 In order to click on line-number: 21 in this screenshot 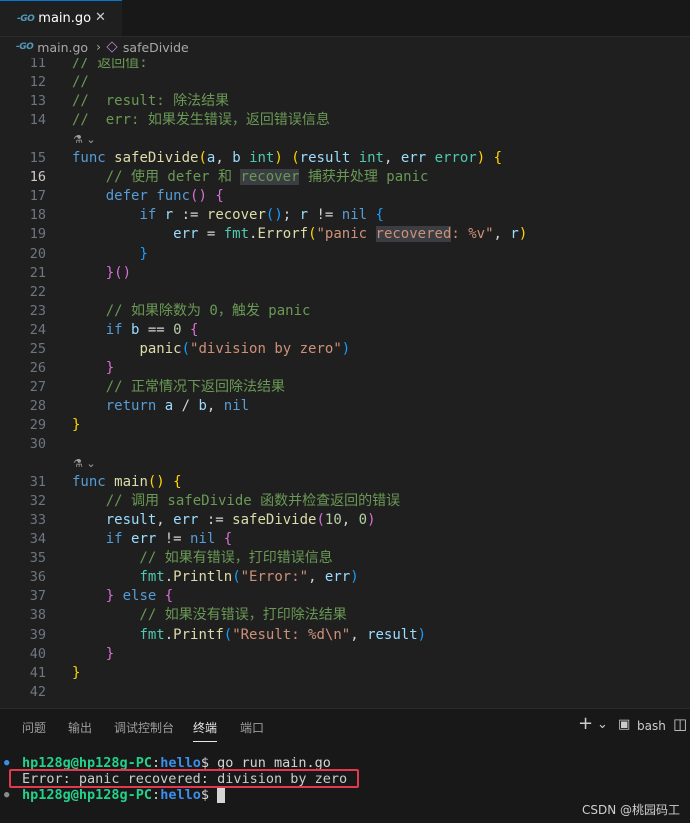, I will do `click(37, 272)`.